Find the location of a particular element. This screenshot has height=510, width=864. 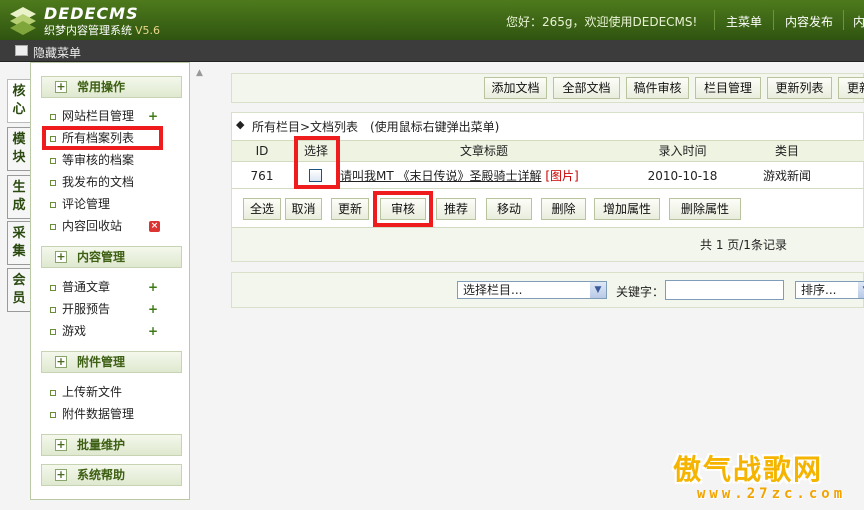

cancel-button: 取消 is located at coordinates (303, 209).